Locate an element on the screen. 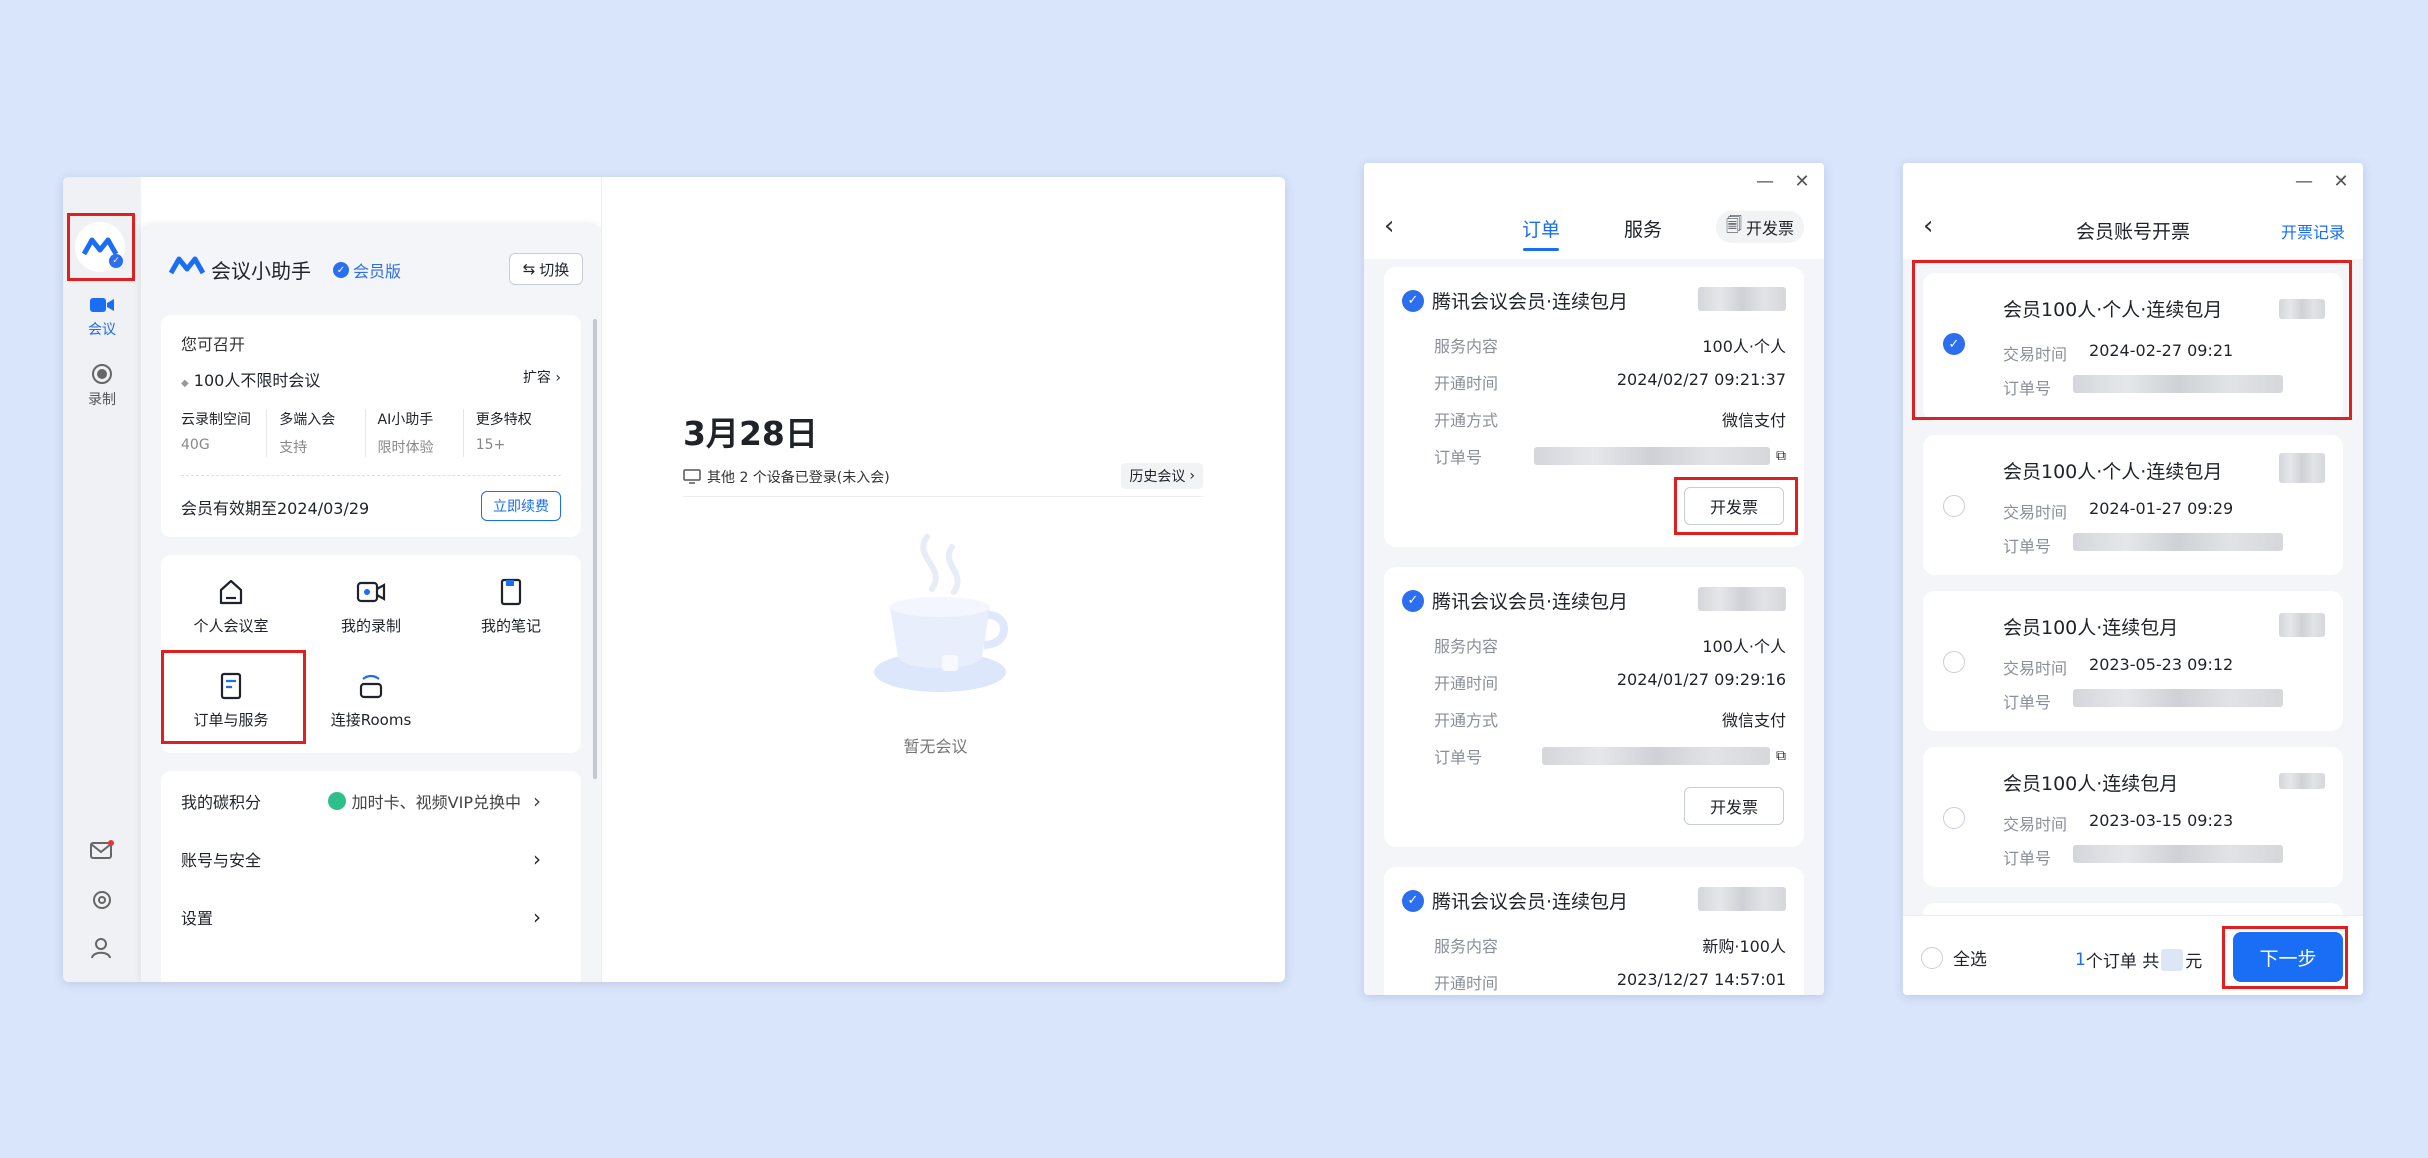  devices-note: 其他 2 个设备已登录(未入会) is located at coordinates (786, 477).